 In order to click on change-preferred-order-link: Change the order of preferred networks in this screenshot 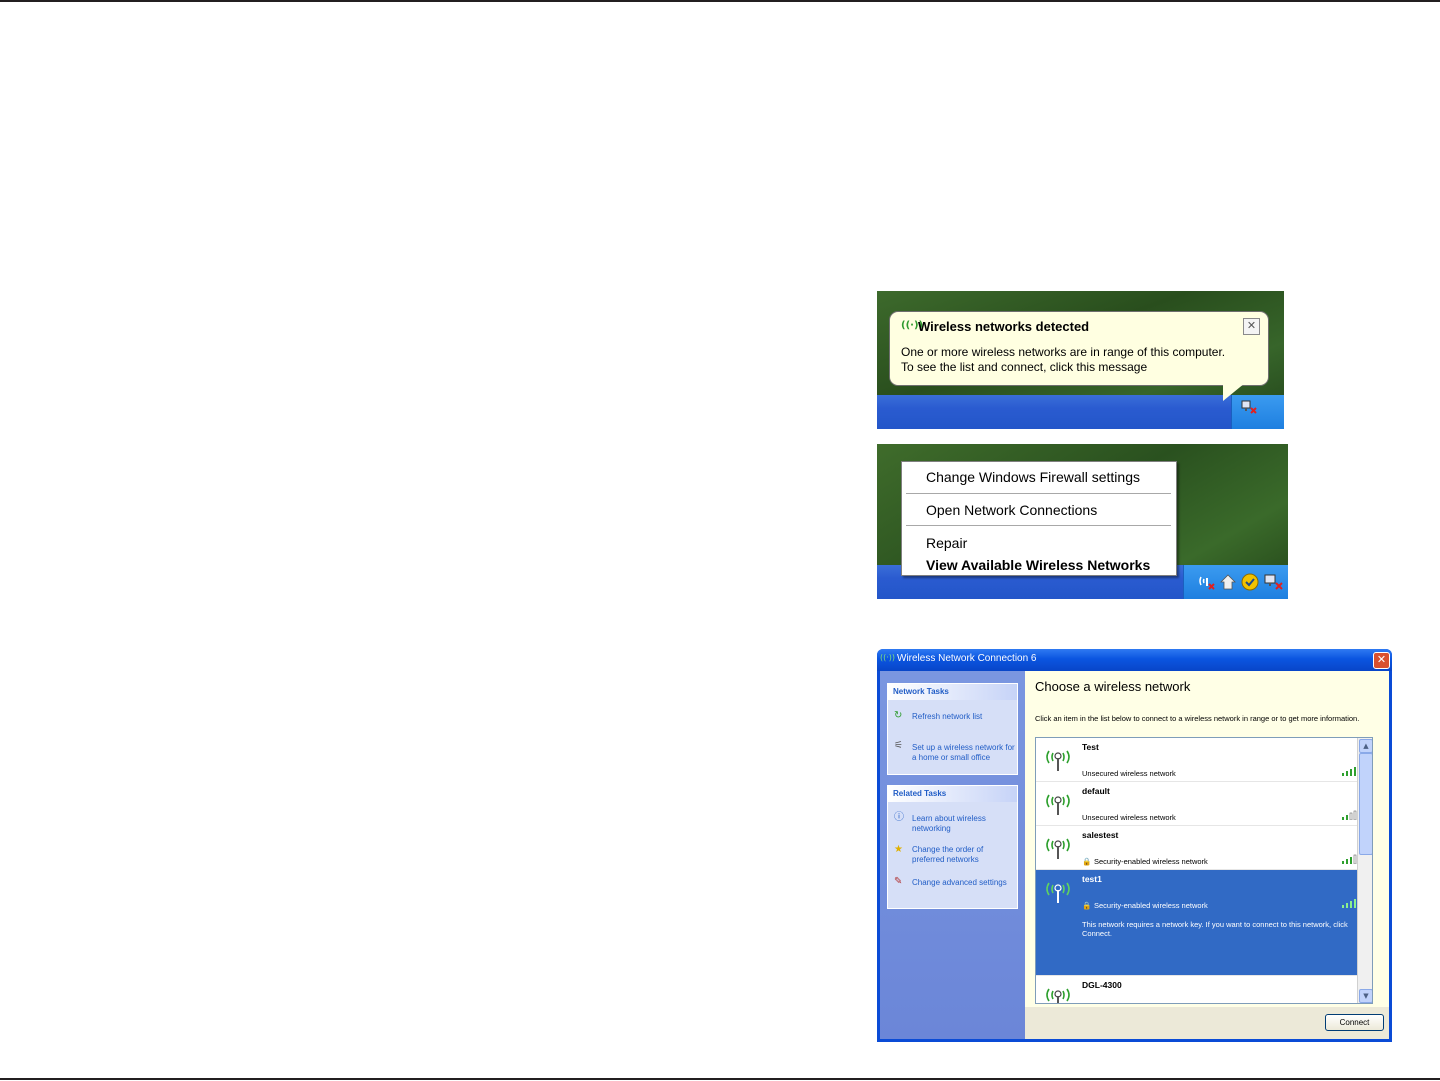, I will do `click(964, 855)`.